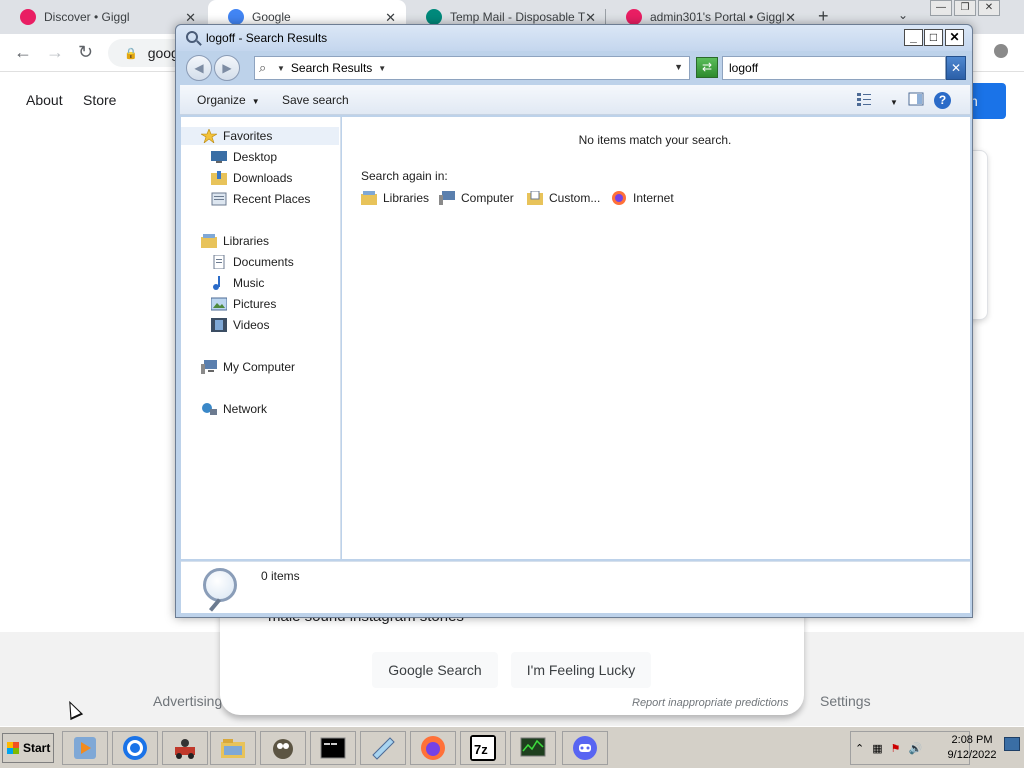 Image resolution: width=1024 pixels, height=768 pixels. What do you see at coordinates (574, 38) in the screenshot?
I see `explorer-titlebar: logoff - Search Results _ □ ✕` at bounding box center [574, 38].